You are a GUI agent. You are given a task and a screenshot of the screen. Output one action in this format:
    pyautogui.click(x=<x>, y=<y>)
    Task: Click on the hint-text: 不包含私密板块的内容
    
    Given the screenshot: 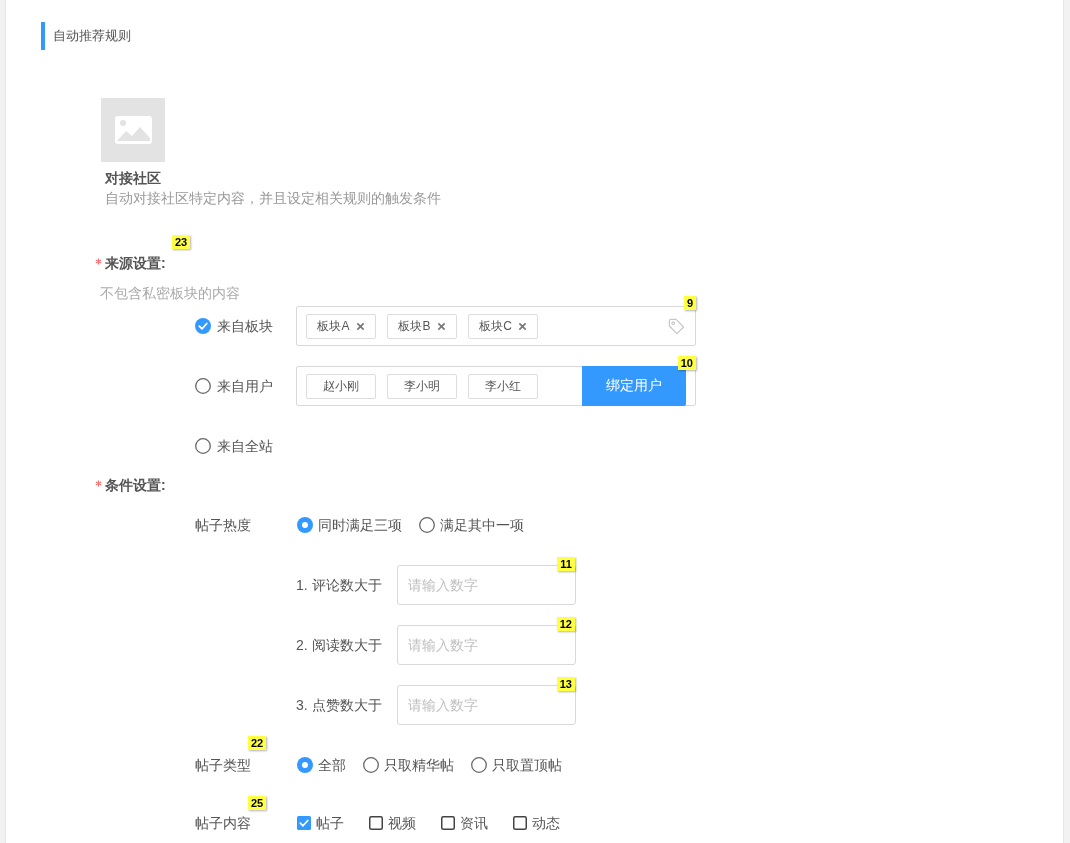 What is the action you would take?
    pyautogui.click(x=170, y=293)
    